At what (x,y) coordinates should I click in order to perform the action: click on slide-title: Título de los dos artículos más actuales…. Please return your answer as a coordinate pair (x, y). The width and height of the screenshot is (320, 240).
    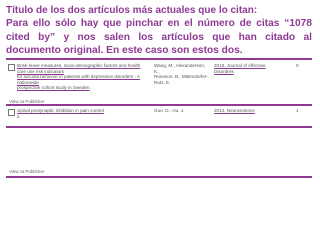
    Looking at the image, I should click on (132, 10).